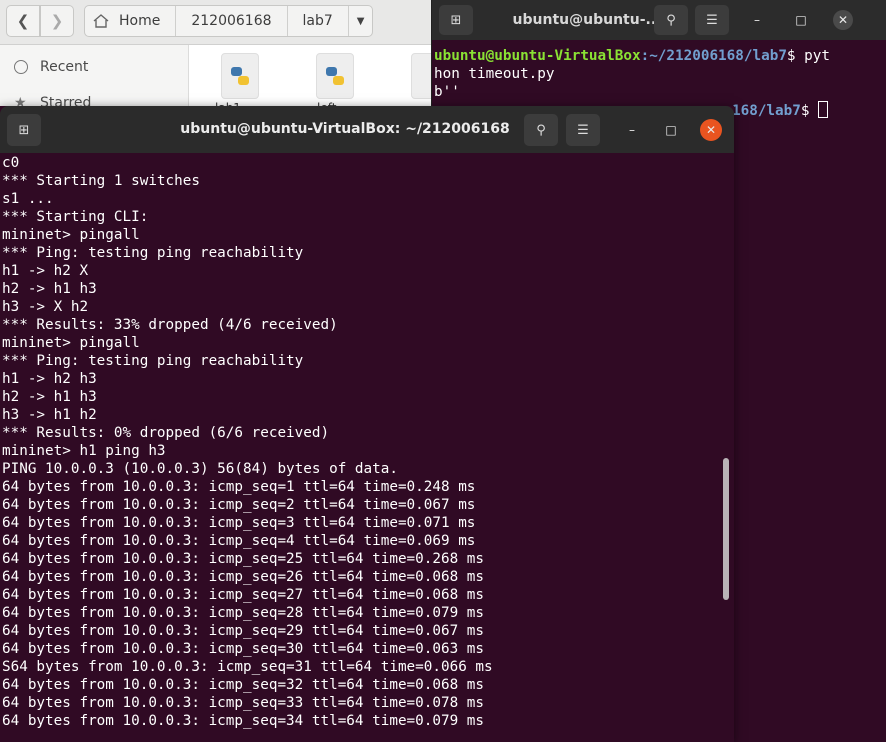 Image resolution: width=886 pixels, height=742 pixels. Describe the element at coordinates (64, 67) in the screenshot. I see `sidebar-item-label: Recent` at that location.